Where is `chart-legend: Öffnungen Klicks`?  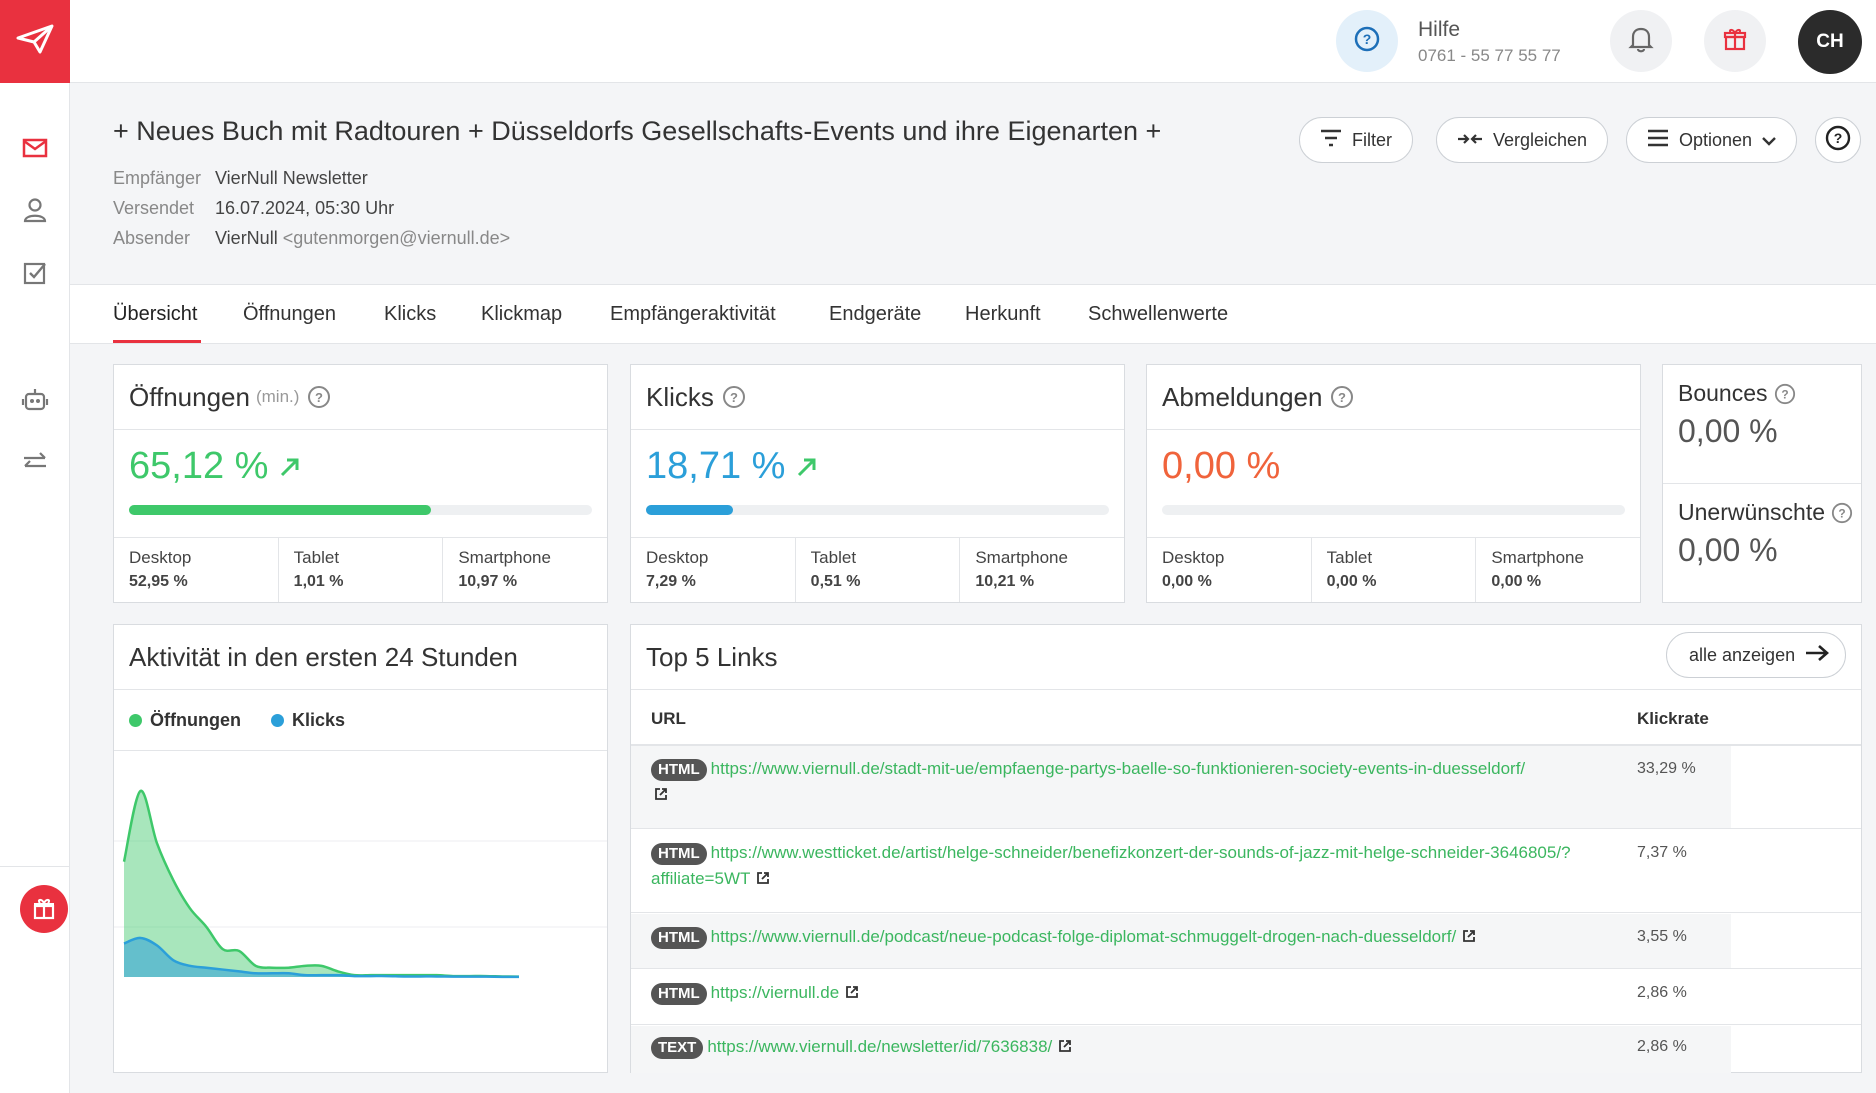
chart-legend: Öffnungen Klicks is located at coordinates (237, 720).